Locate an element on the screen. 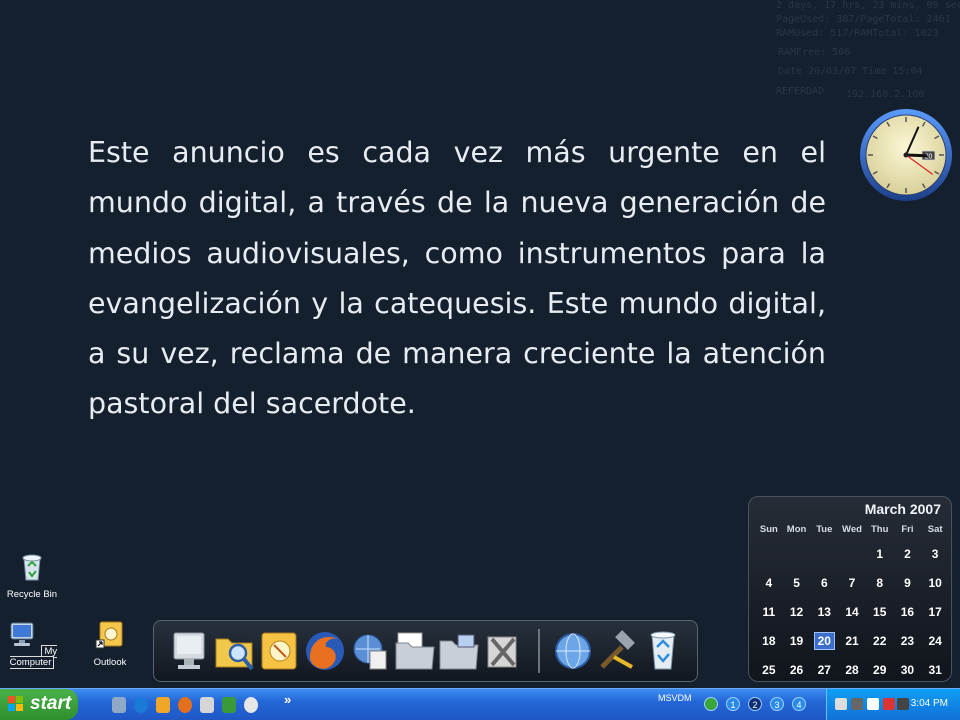  hammer-icon is located at coordinates (617, 651).